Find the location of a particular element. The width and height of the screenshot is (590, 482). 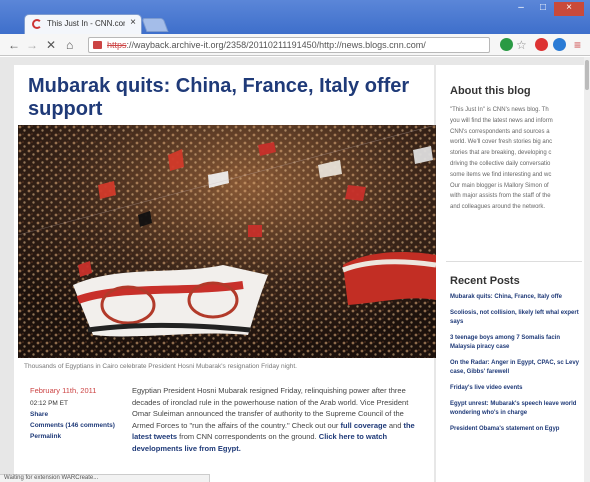

tab-close-icon: × is located at coordinates (133, 22).